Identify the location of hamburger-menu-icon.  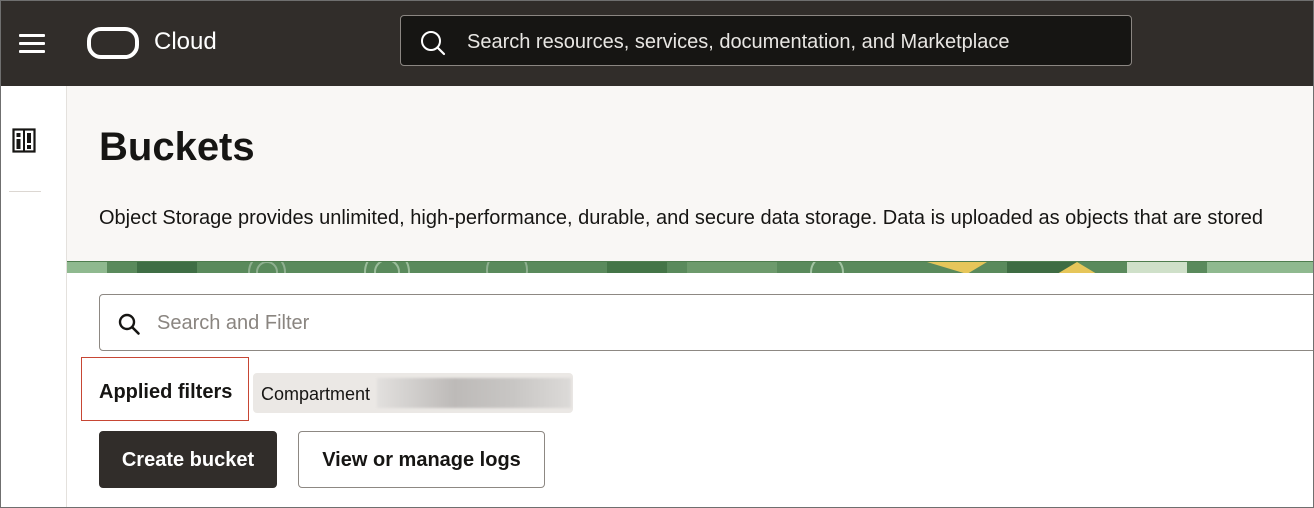
(33, 44).